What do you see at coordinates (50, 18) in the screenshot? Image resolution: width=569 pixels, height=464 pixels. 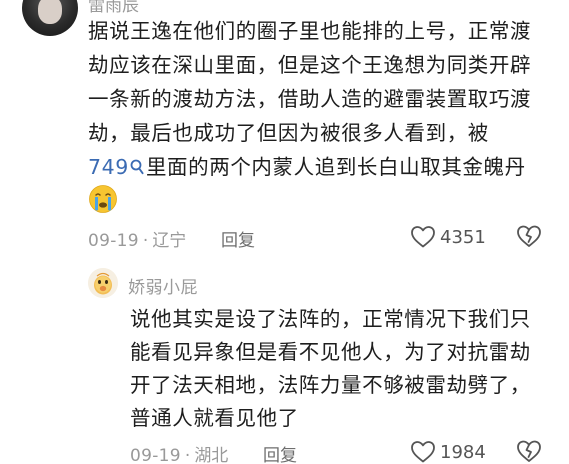 I see `avatar` at bounding box center [50, 18].